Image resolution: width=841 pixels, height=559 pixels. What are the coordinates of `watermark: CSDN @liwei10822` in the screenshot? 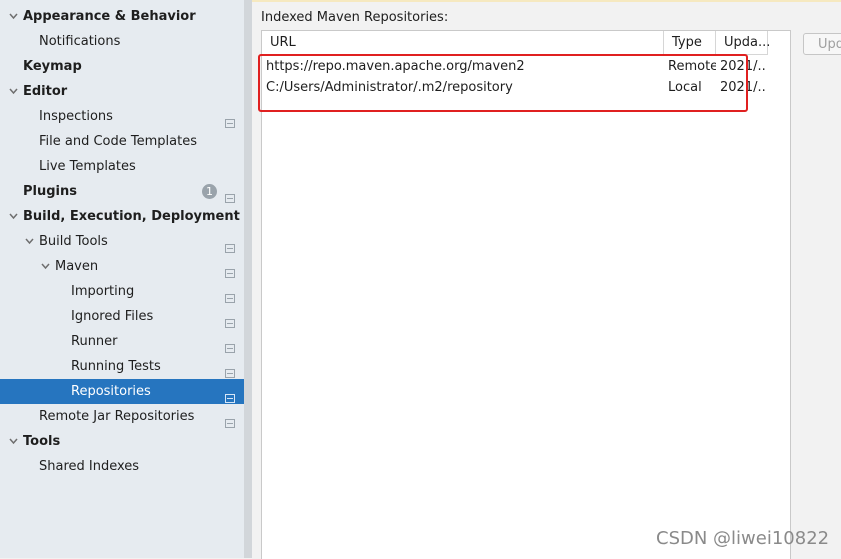 It's located at (743, 538).